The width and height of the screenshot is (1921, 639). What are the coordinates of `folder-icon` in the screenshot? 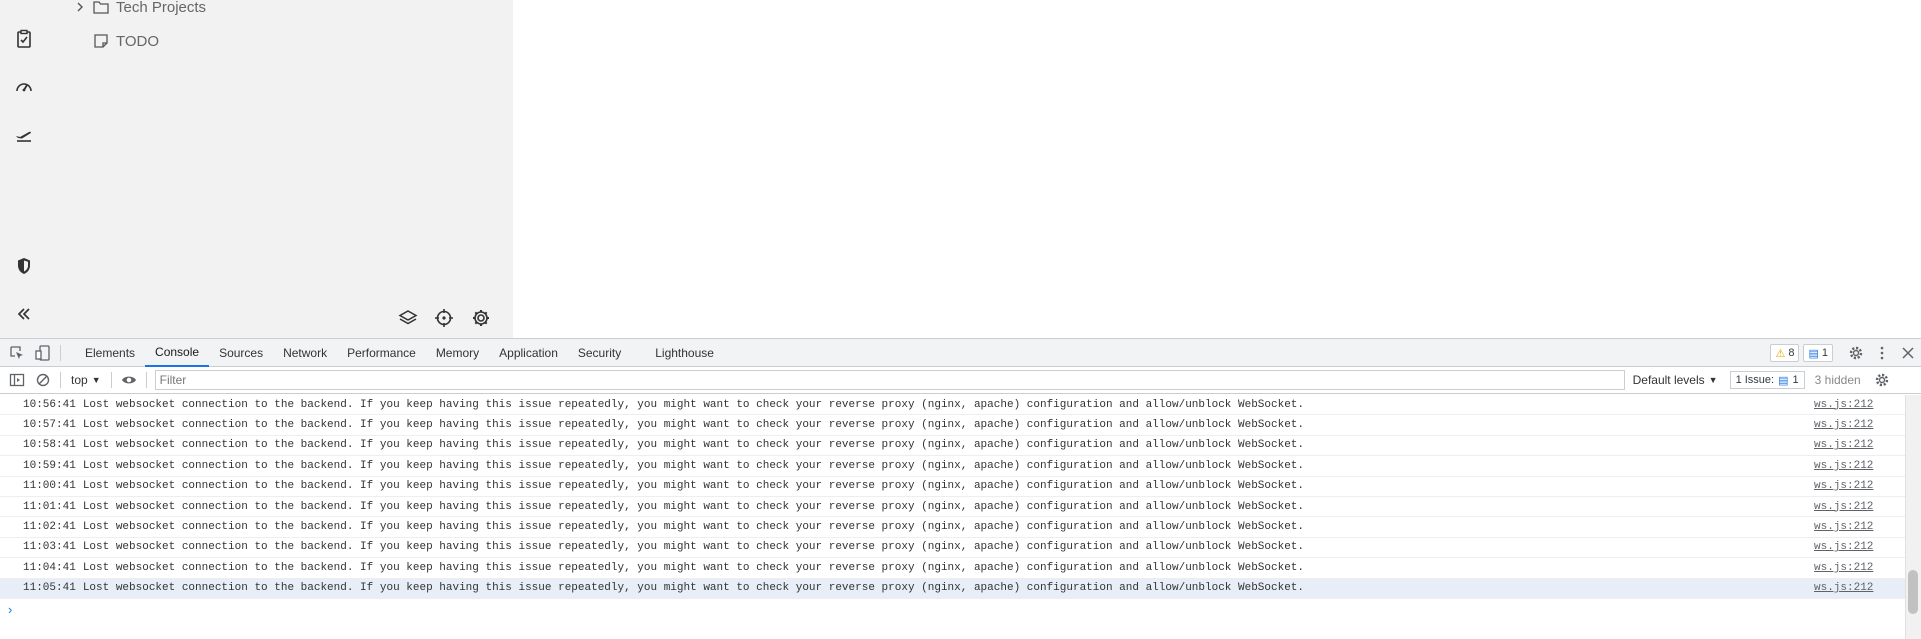 It's located at (101, 7).